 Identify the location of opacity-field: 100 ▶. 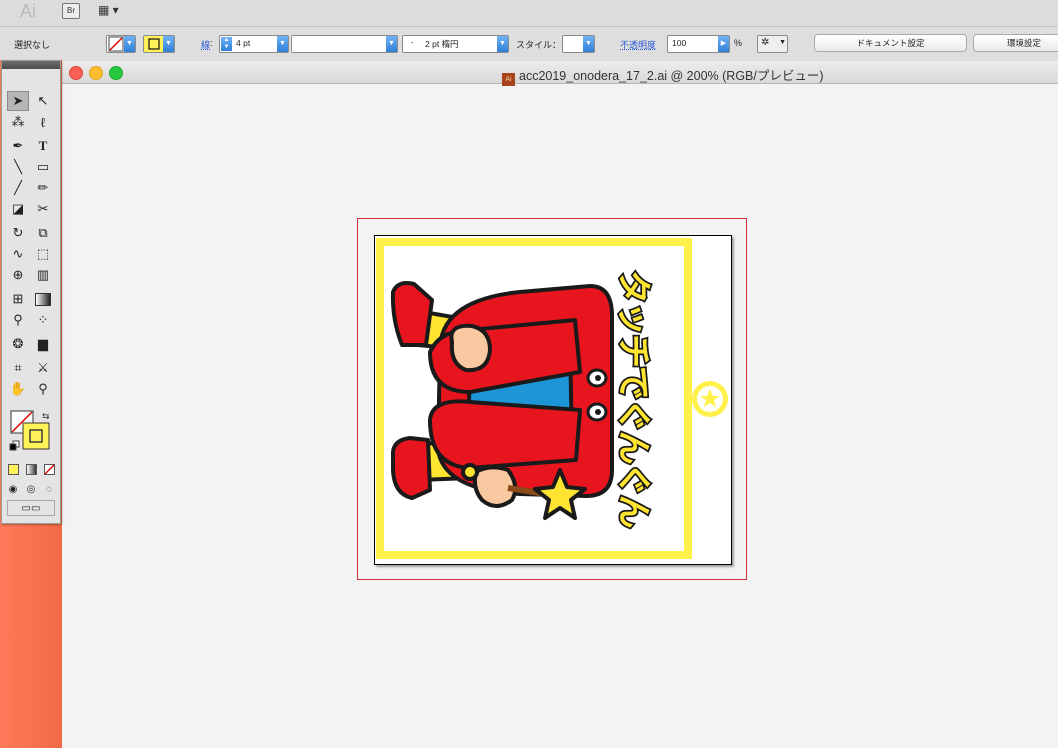
(698, 44).